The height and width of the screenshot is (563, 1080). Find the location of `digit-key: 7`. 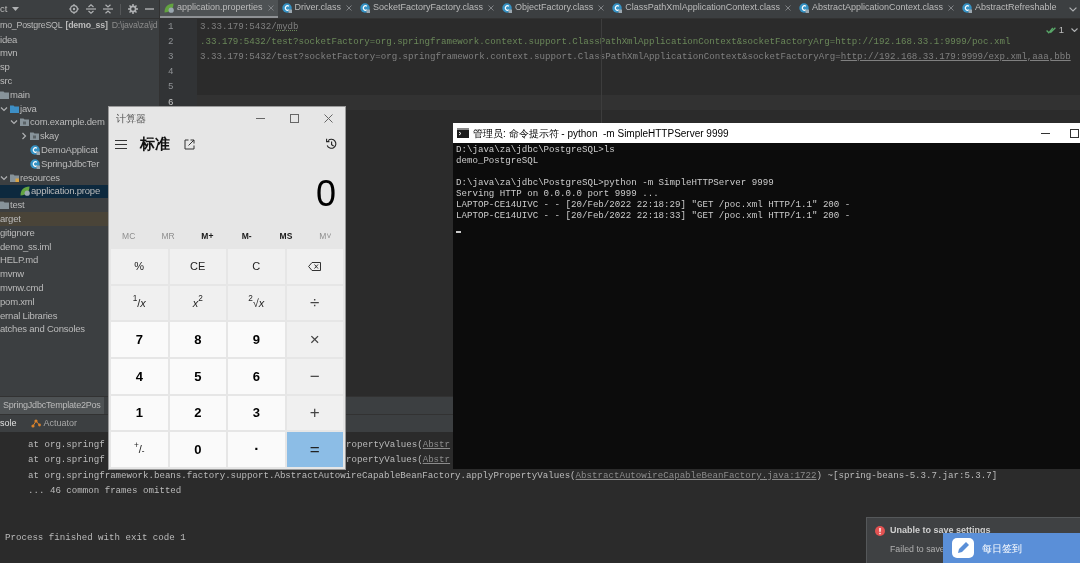

digit-key: 7 is located at coordinates (139, 339).